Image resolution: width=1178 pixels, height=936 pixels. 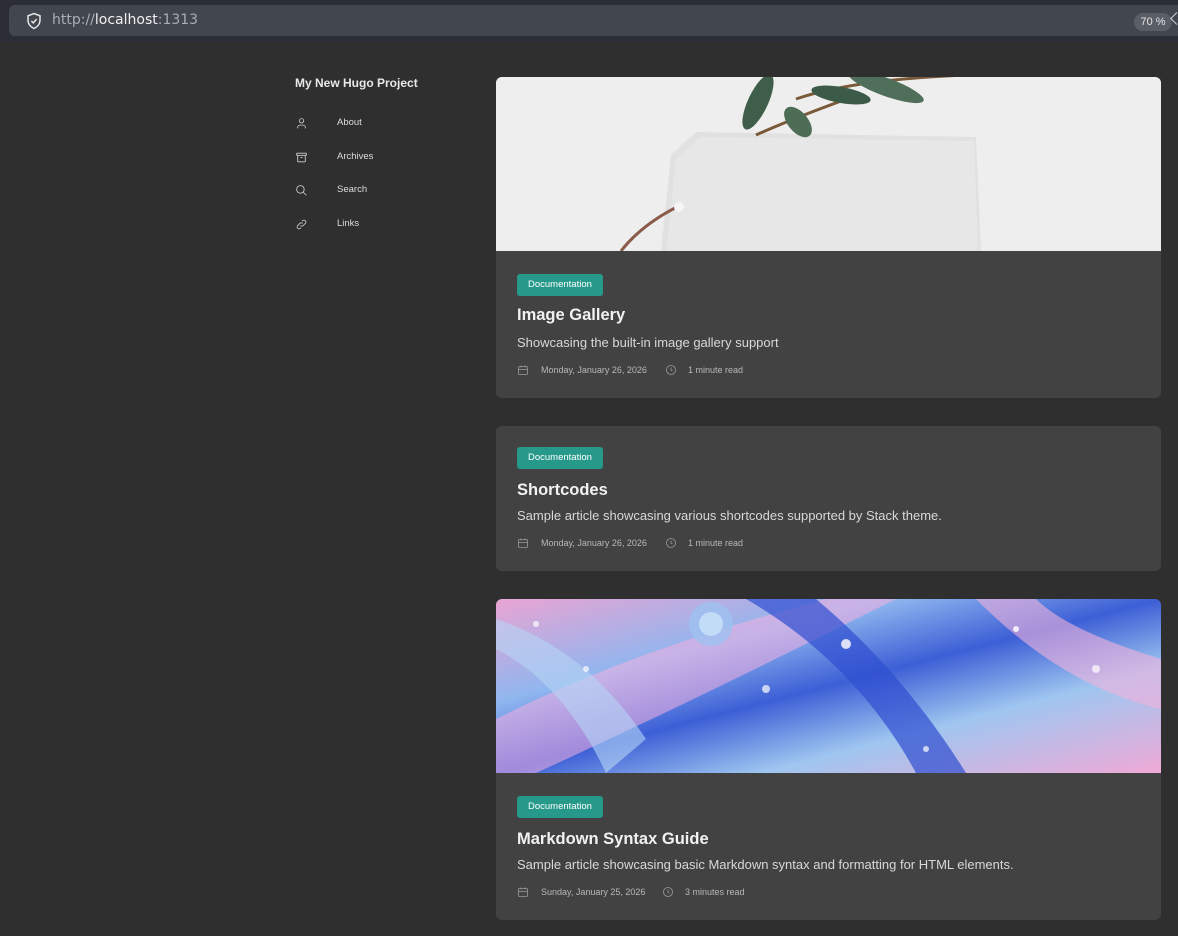 What do you see at coordinates (562, 490) in the screenshot?
I see `article-title: Shortcodes` at bounding box center [562, 490].